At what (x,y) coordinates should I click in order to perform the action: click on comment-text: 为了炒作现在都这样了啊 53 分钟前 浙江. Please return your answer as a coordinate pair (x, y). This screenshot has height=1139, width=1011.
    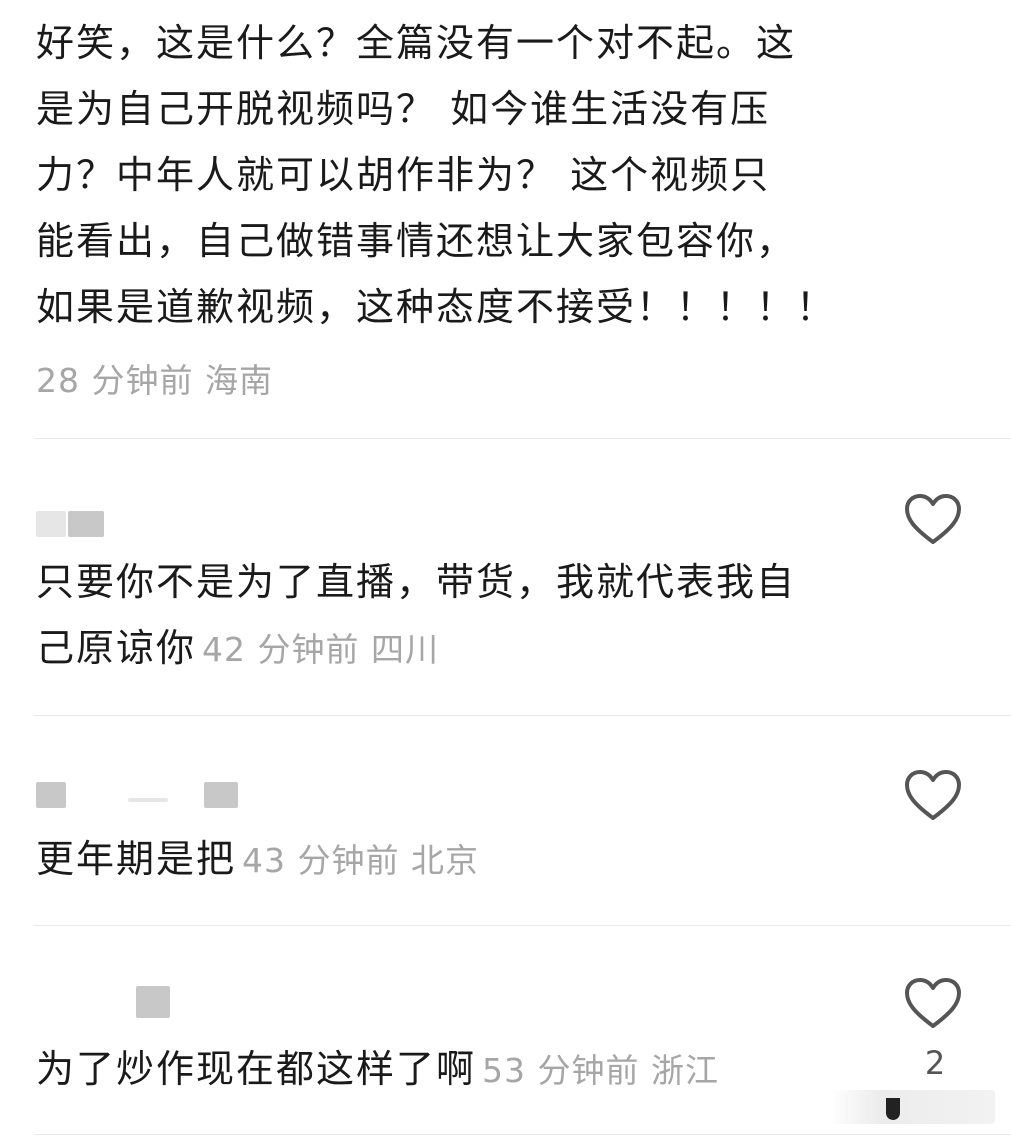
    Looking at the image, I should click on (446, 1070).